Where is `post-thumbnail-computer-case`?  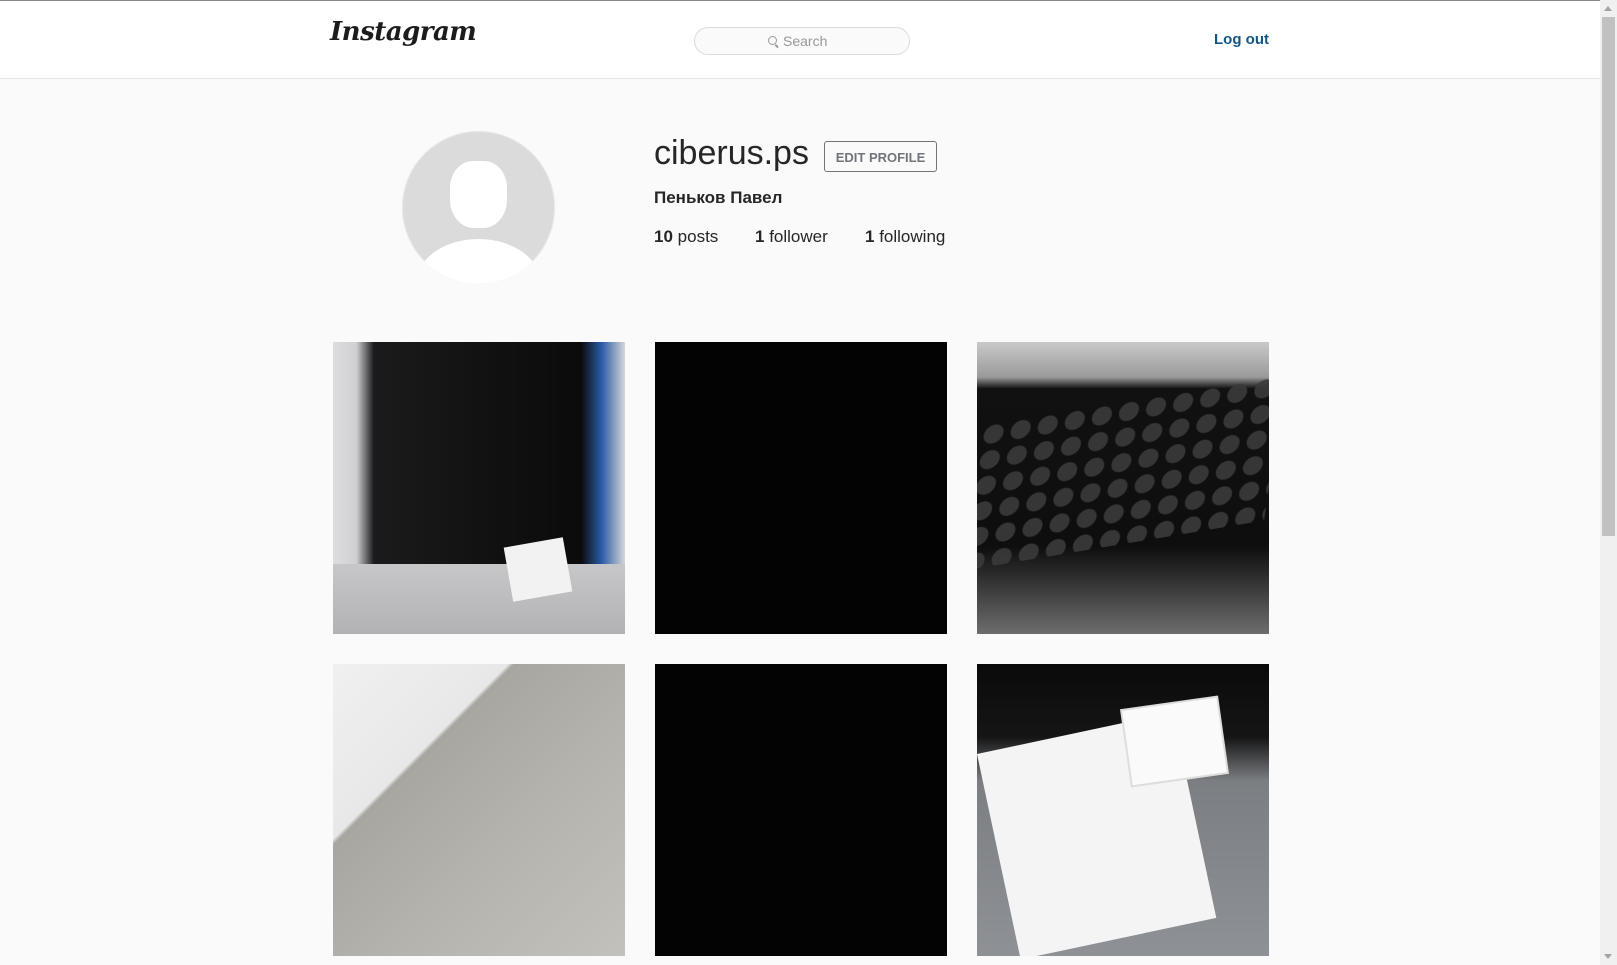
post-thumbnail-computer-case is located at coordinates (479, 488).